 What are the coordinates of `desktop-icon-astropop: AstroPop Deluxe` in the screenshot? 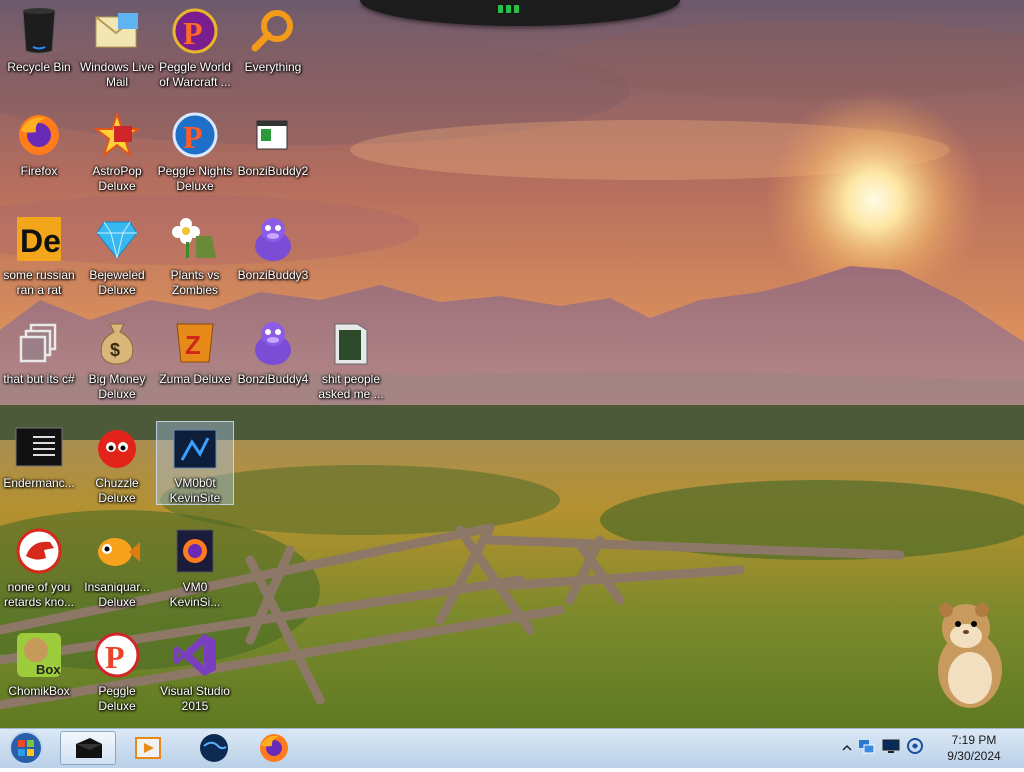 It's located at (117, 156).